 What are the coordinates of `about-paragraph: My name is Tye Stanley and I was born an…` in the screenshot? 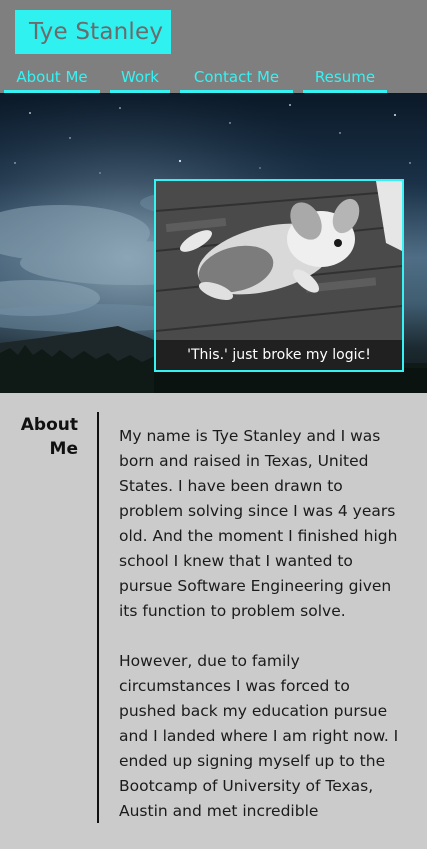 It's located at (258, 523).